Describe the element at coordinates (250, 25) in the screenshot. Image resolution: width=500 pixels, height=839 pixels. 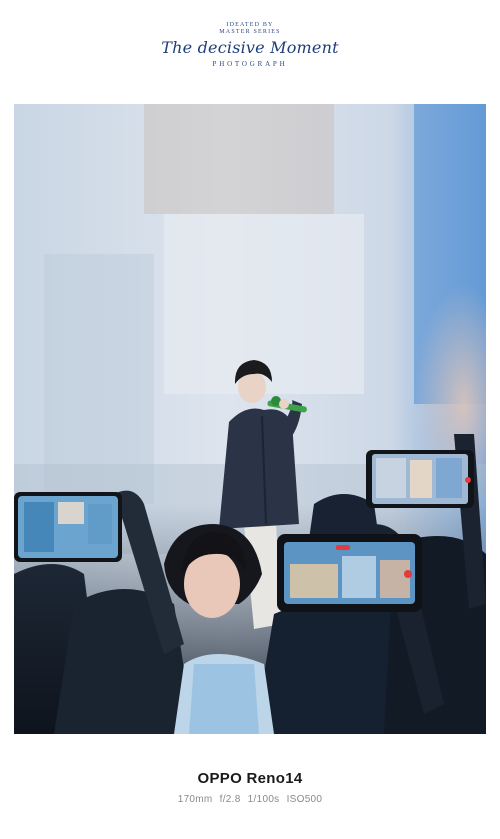
I see `ideated-by-label: IDEATED BY` at that location.